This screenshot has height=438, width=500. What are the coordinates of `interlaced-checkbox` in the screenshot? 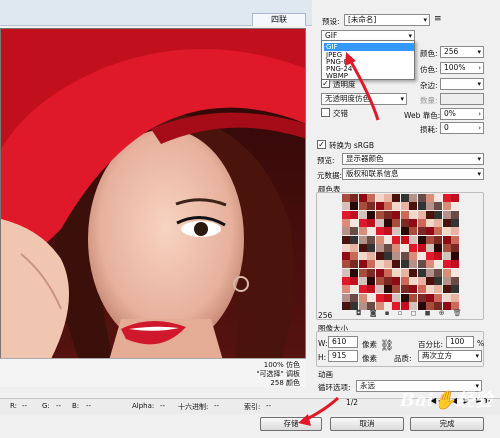 It's located at (325, 112).